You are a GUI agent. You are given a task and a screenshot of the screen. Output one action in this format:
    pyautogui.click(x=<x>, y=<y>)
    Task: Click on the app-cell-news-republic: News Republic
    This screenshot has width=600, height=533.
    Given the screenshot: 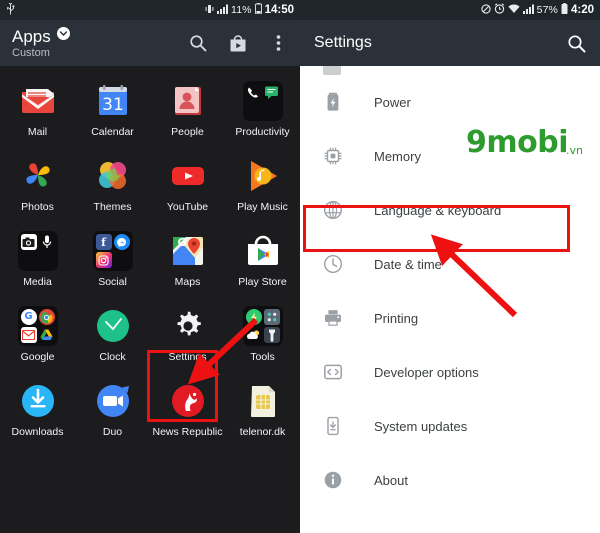 What is the action you would take?
    pyautogui.click(x=187, y=409)
    